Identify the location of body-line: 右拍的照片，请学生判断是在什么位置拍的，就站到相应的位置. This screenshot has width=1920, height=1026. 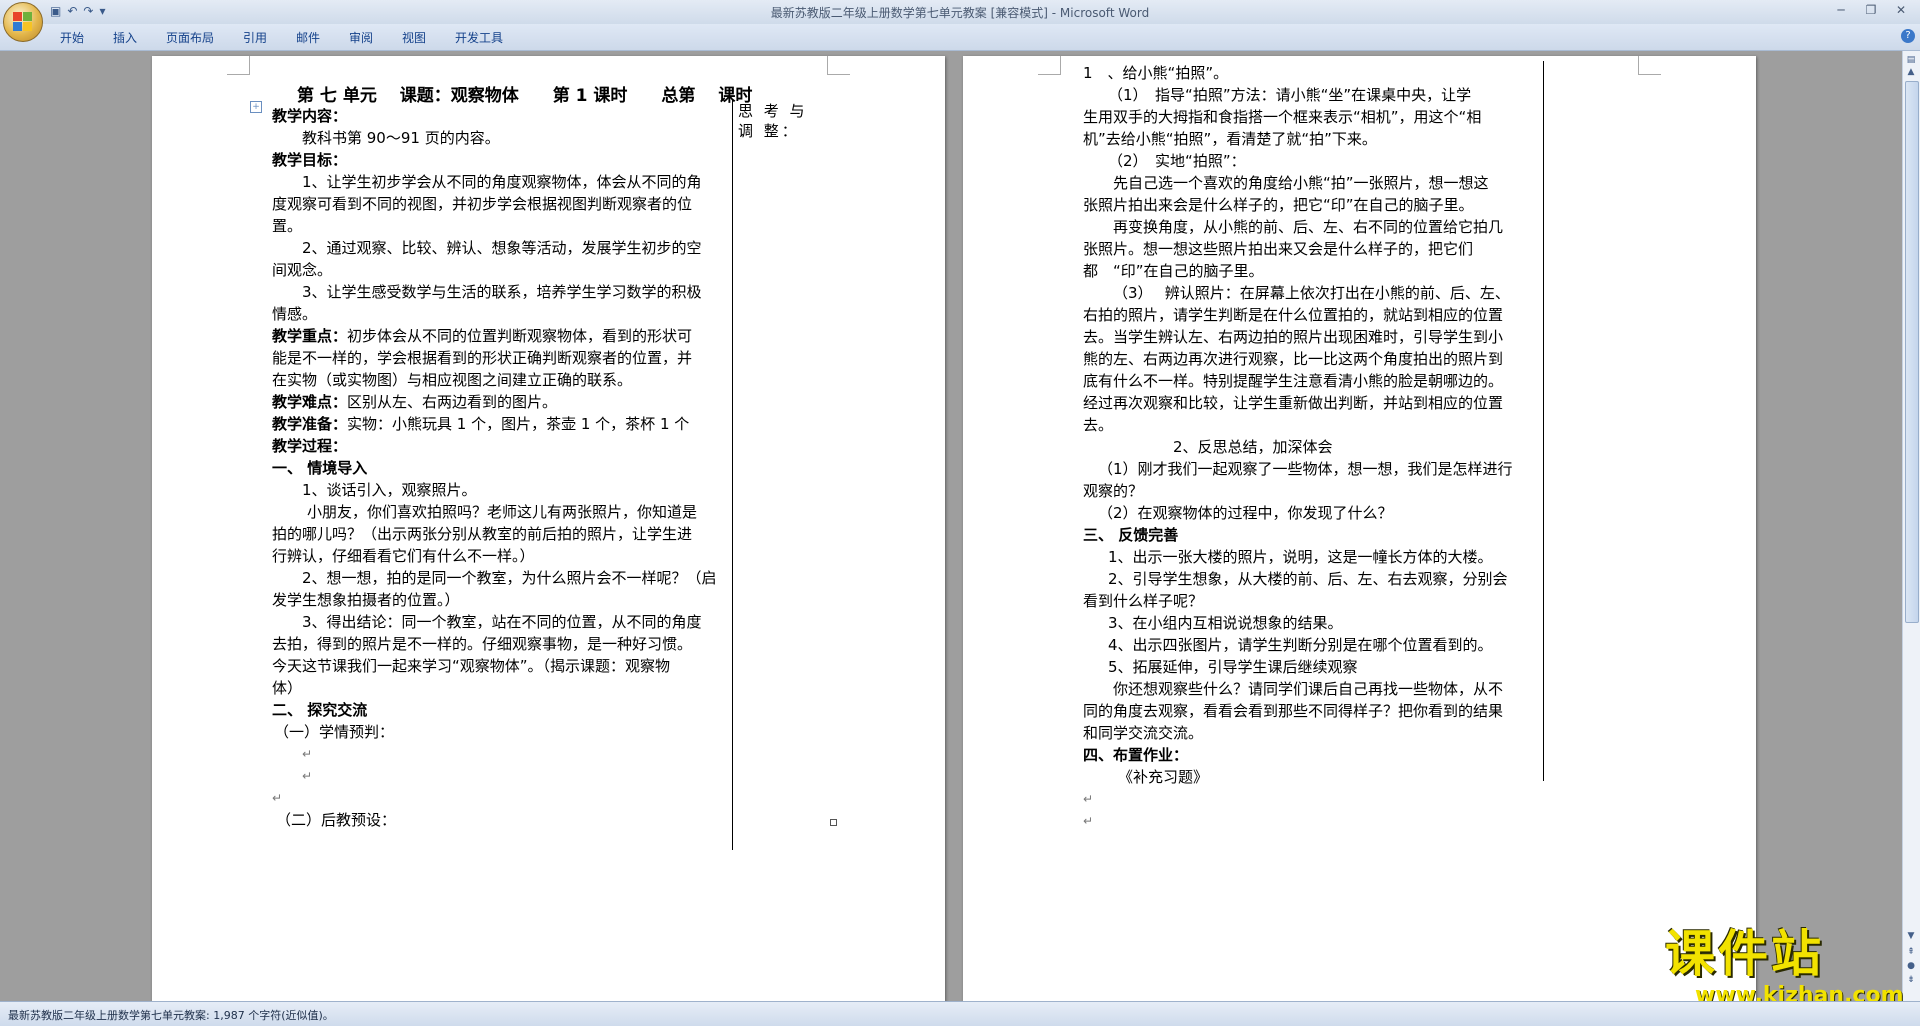
(1293, 315).